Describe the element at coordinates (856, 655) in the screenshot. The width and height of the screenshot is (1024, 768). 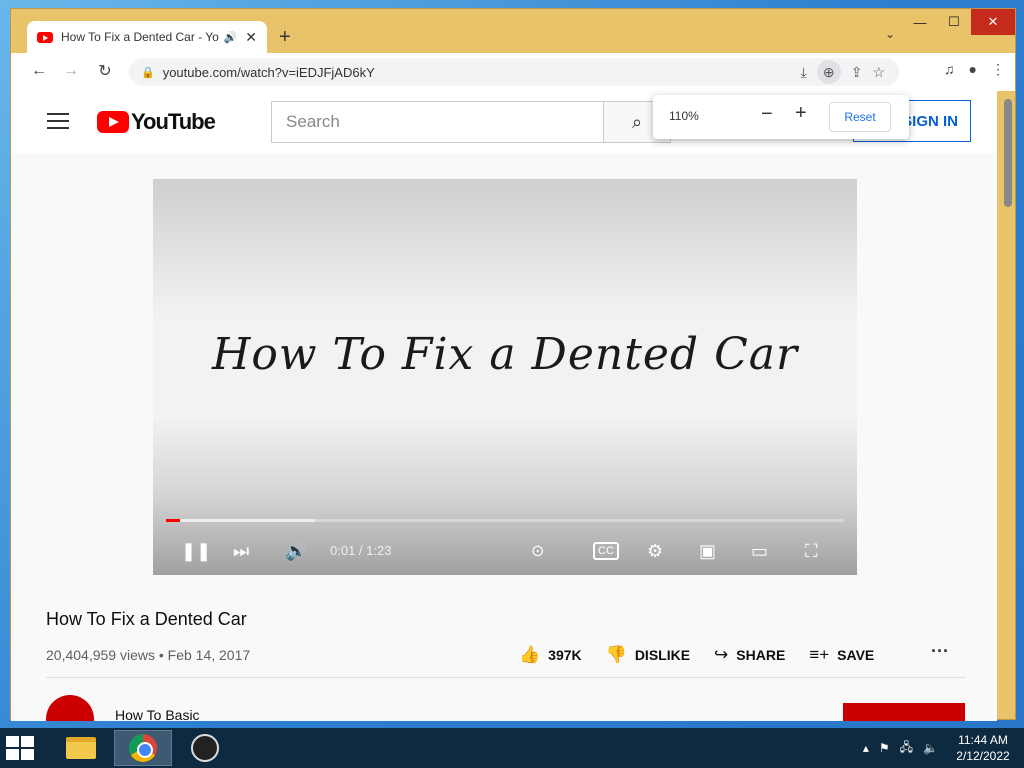
I see `save-label: SAVE` at that location.